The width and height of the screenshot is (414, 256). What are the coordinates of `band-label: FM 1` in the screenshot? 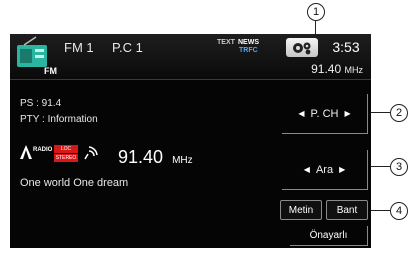 It's located at (79, 47).